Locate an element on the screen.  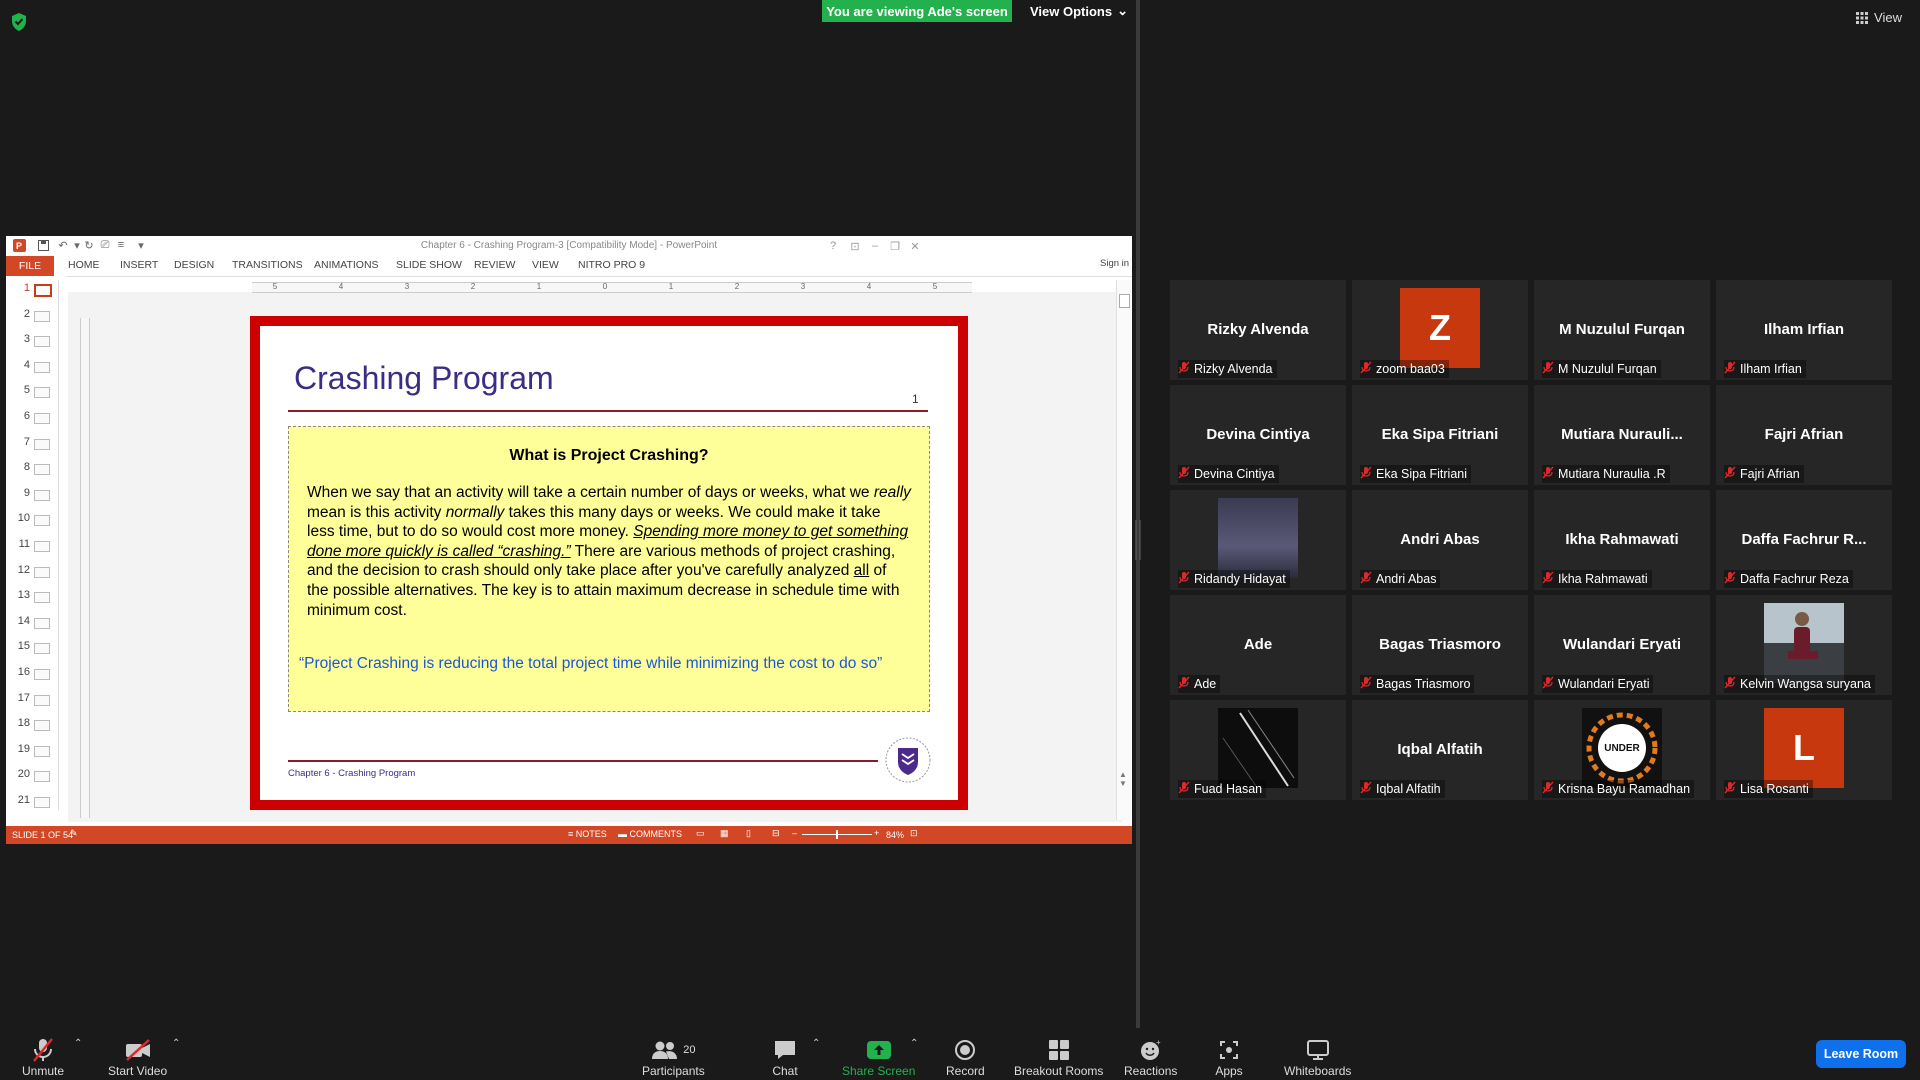
comments-button: ▬ COMMENTS is located at coordinates (650, 834).